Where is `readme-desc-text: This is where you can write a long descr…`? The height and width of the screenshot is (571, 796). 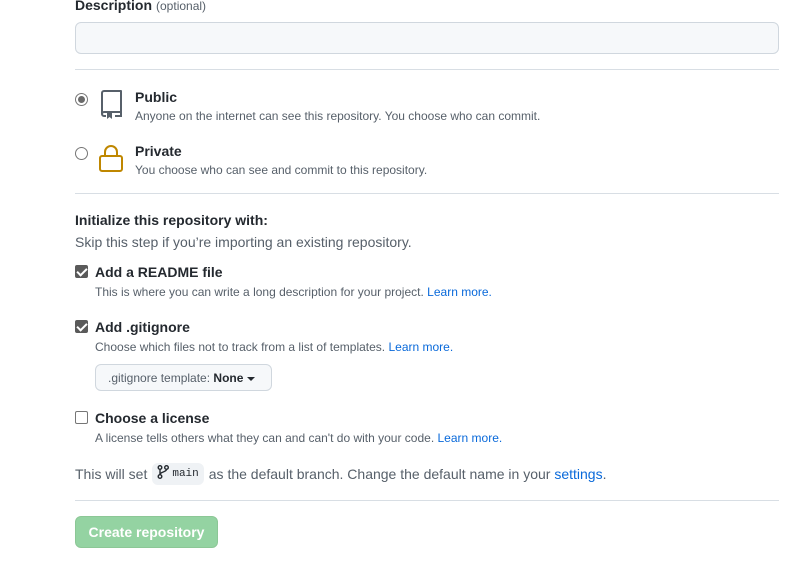
readme-desc-text: This is where you can write a long descr… is located at coordinates (259, 292).